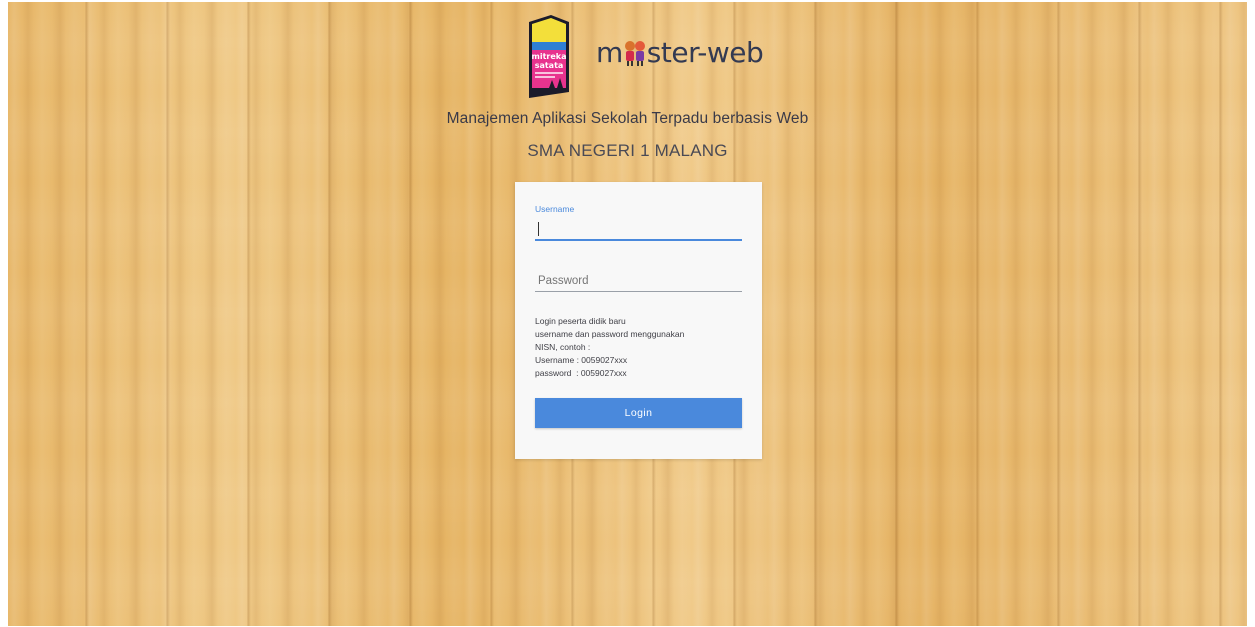 This screenshot has height=627, width=1255. Describe the element at coordinates (549, 65) in the screenshot. I see `badge-line2: satata` at that location.